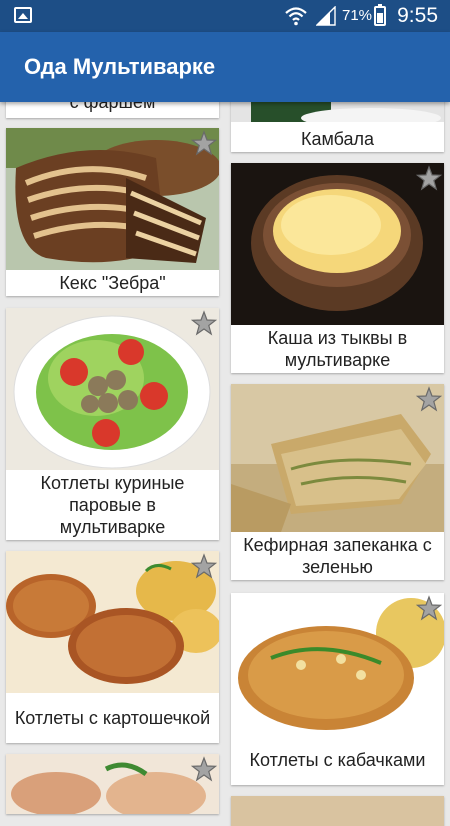  I want to click on app-bar: Ода Мультиварке, so click(225, 67).